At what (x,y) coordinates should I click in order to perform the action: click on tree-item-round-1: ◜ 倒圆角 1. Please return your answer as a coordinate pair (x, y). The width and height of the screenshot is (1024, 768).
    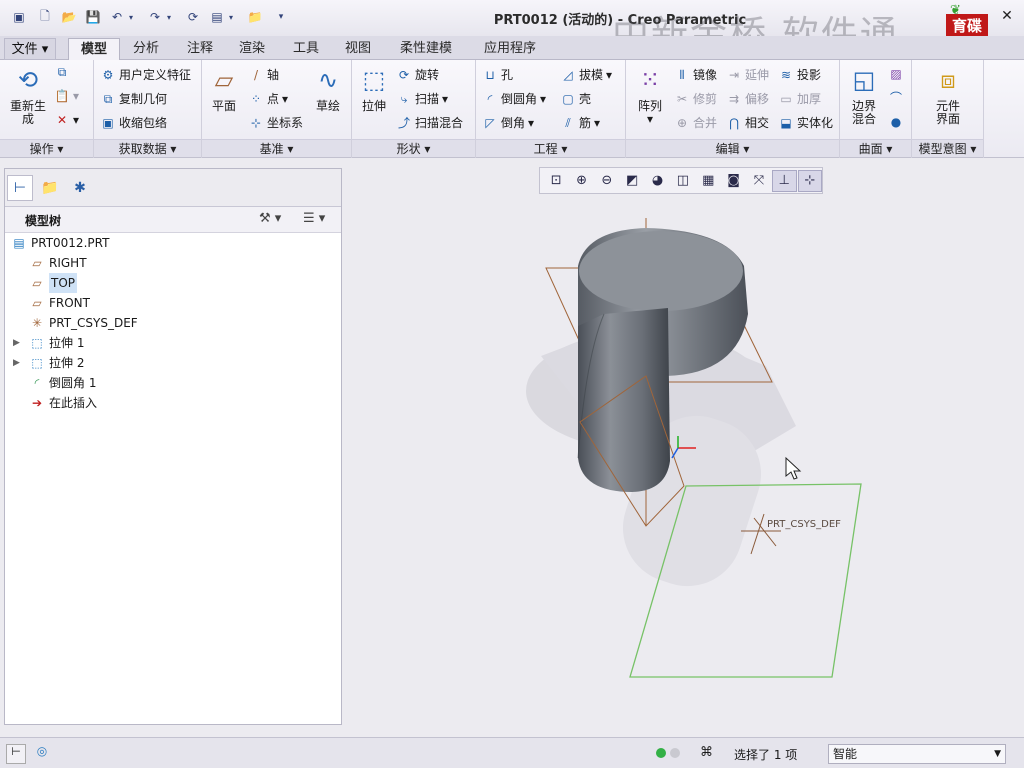
    Looking at the image, I should click on (63, 383).